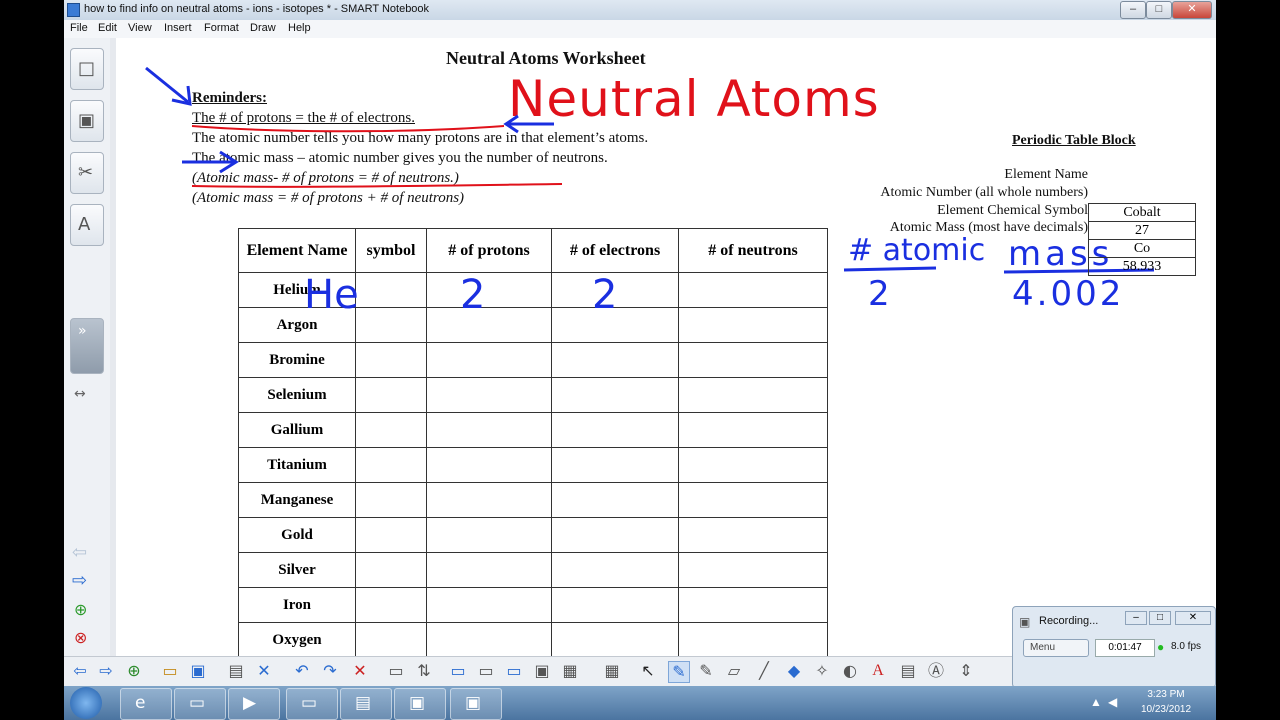  Describe the element at coordinates (476, 704) in the screenshot. I see `taskbar-camera: ▣` at that location.